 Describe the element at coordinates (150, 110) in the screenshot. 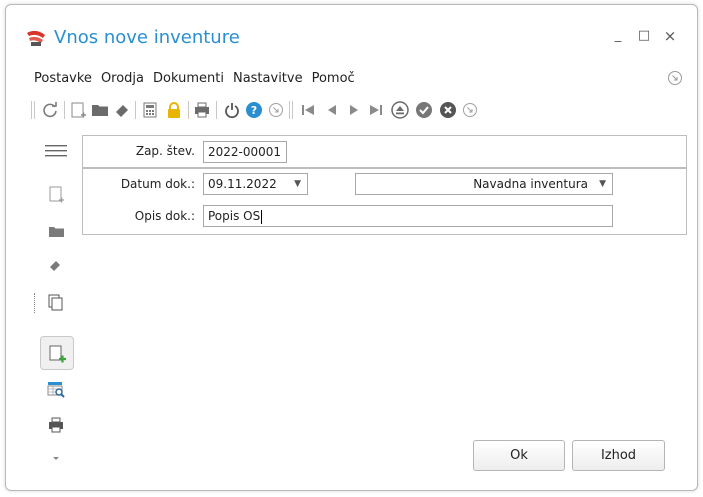

I see `calculator-icon` at that location.